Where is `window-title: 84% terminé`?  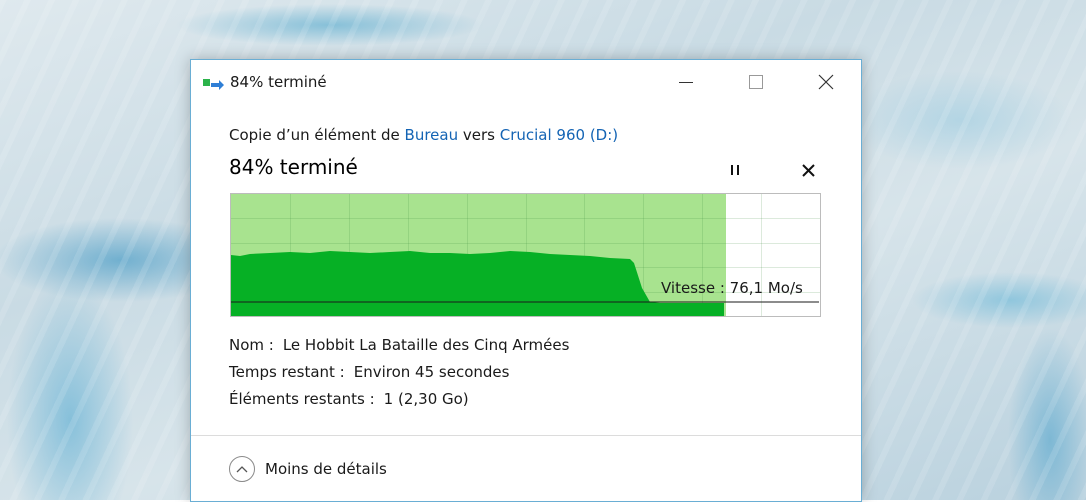
window-title: 84% terminé is located at coordinates (278, 82).